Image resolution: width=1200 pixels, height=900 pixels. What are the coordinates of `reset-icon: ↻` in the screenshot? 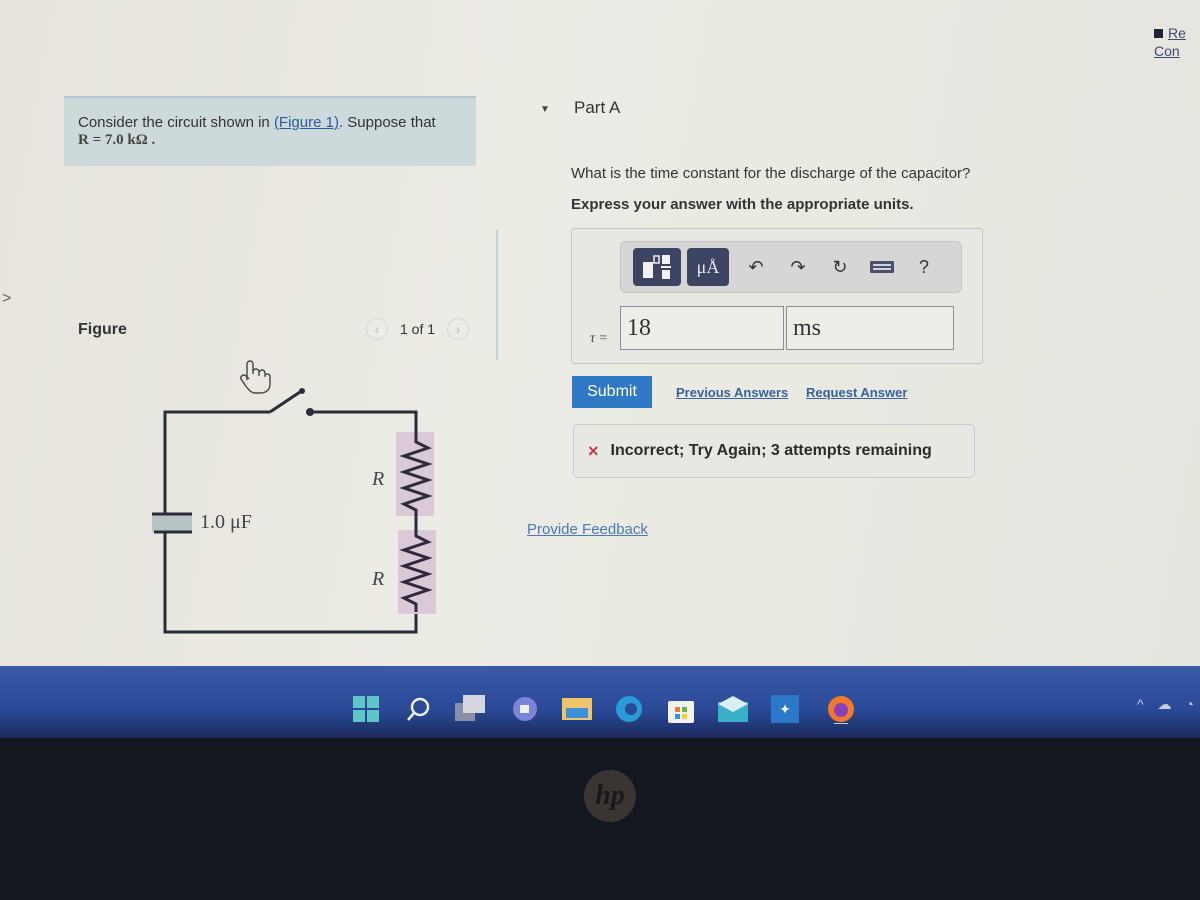 It's located at (840, 267).